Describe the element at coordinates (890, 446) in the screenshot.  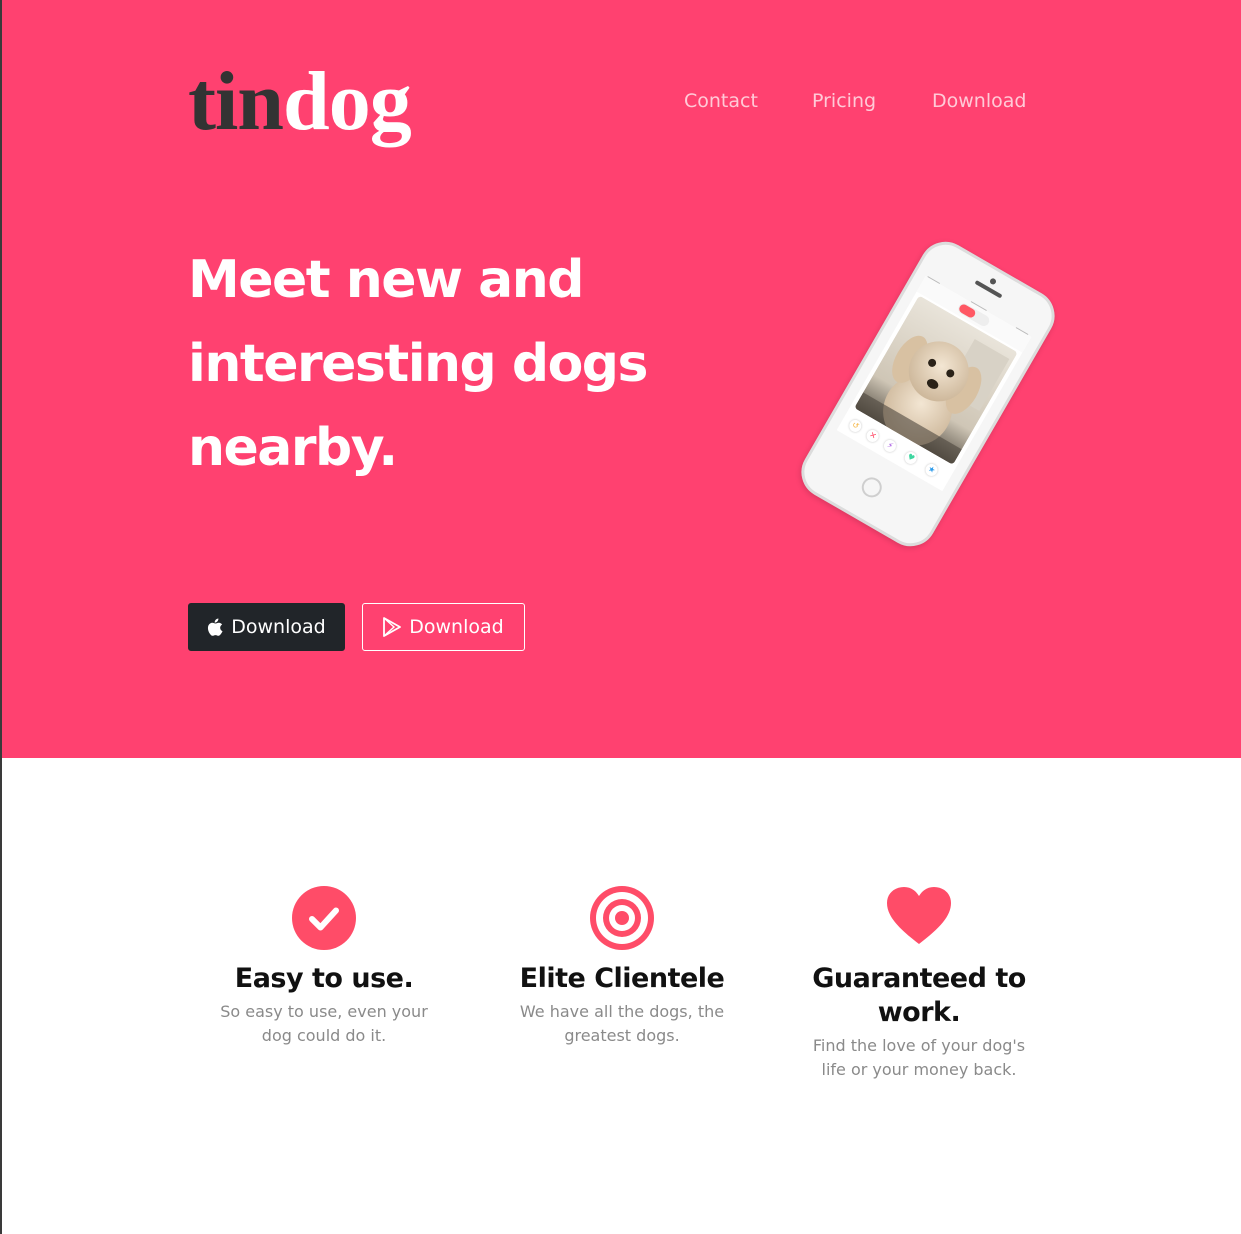
I see `boost-icon: ⚡` at that location.